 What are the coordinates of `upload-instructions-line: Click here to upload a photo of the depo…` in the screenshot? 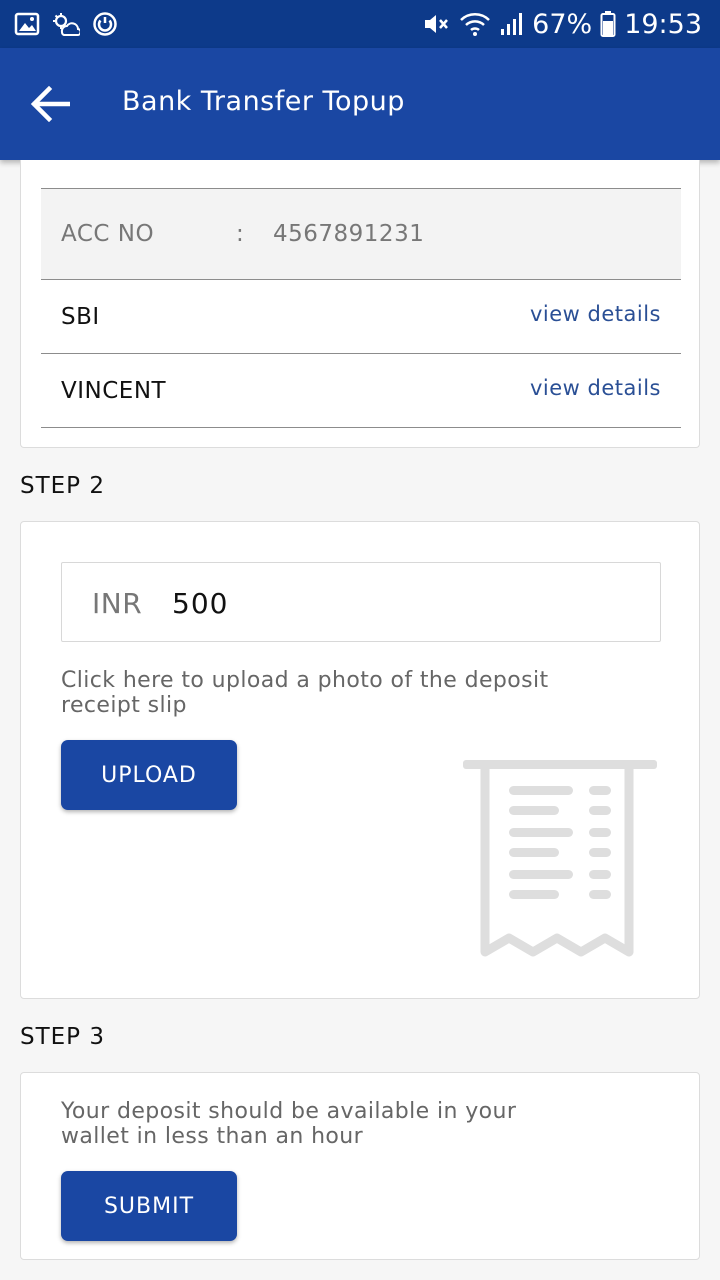 It's located at (305, 680).